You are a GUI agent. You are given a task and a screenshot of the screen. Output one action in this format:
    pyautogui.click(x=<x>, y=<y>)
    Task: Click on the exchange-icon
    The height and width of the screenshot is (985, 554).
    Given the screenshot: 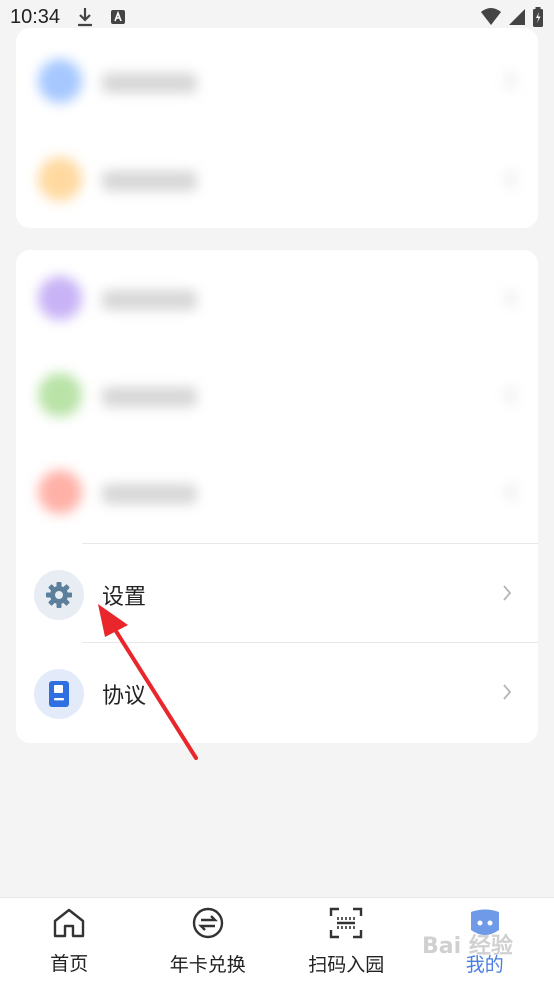 What is the action you would take?
    pyautogui.click(x=208, y=925)
    